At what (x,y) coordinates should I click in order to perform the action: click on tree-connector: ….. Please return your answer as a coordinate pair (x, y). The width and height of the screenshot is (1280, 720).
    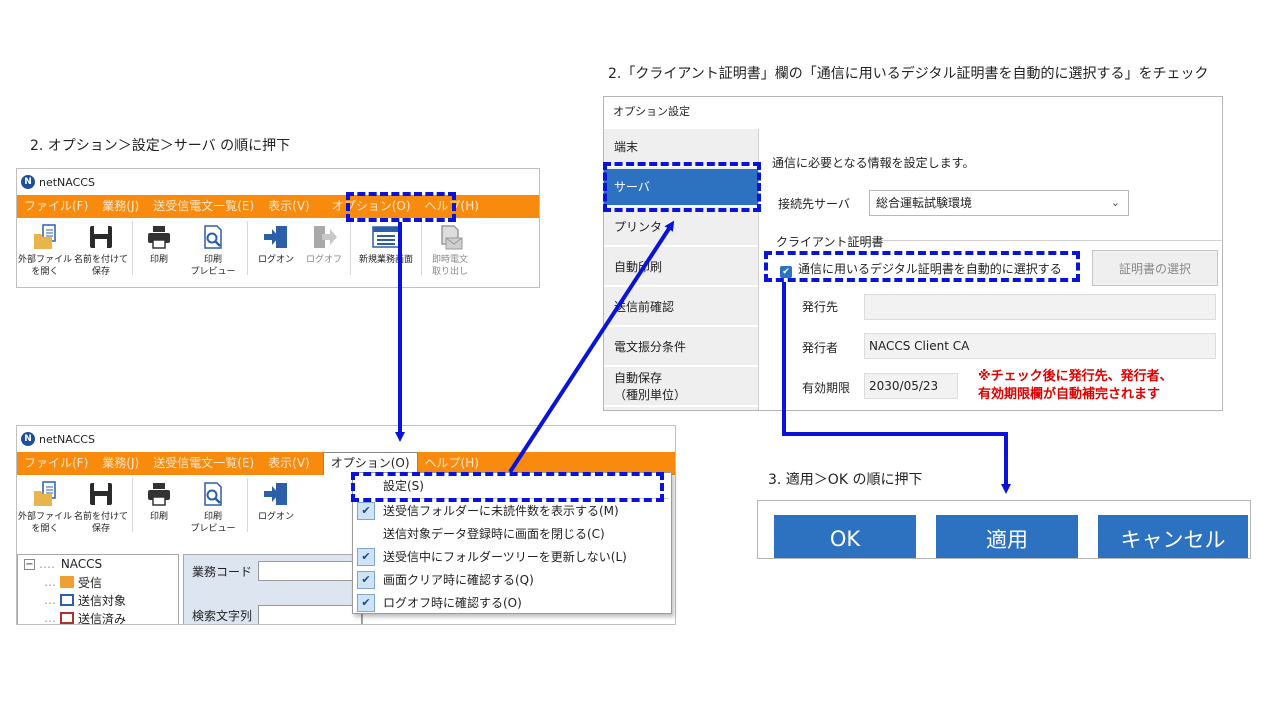
    Looking at the image, I should click on (47, 564).